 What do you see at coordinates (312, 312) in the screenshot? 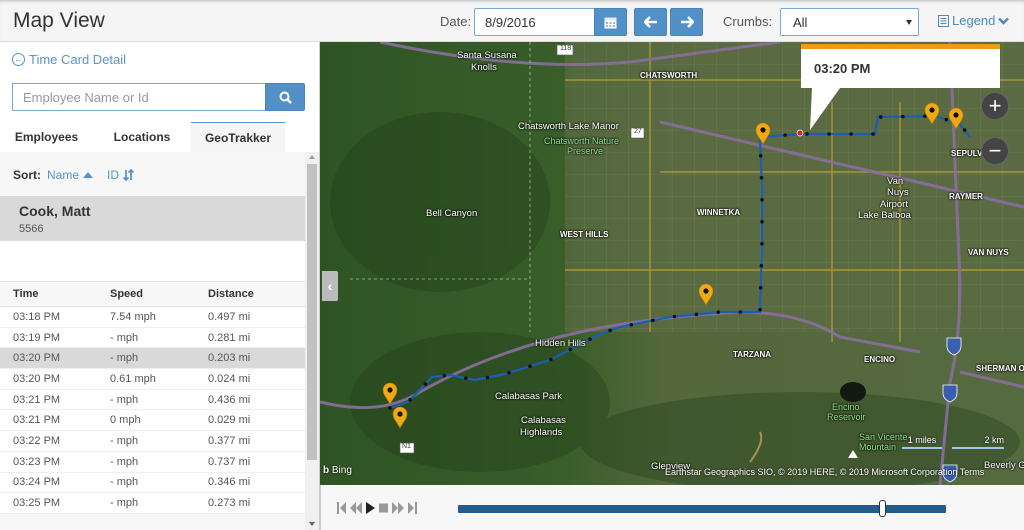
I see `scrollbar-thumb` at bounding box center [312, 312].